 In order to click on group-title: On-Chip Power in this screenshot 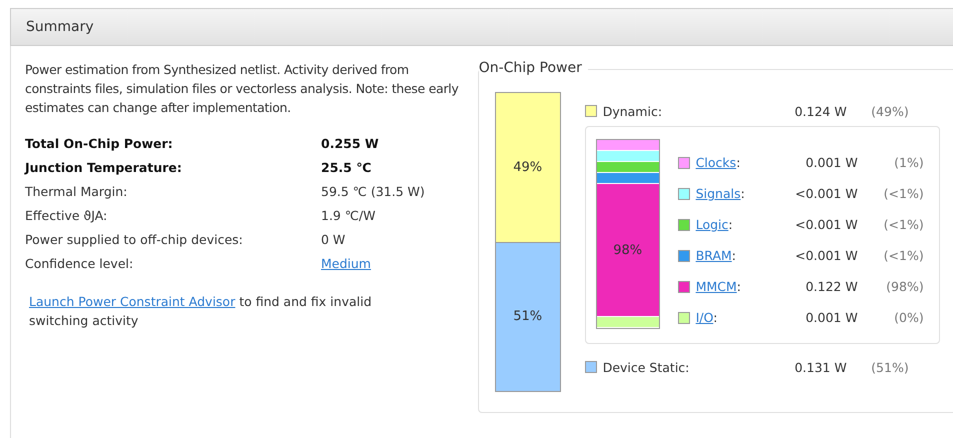, I will do `click(533, 68)`.